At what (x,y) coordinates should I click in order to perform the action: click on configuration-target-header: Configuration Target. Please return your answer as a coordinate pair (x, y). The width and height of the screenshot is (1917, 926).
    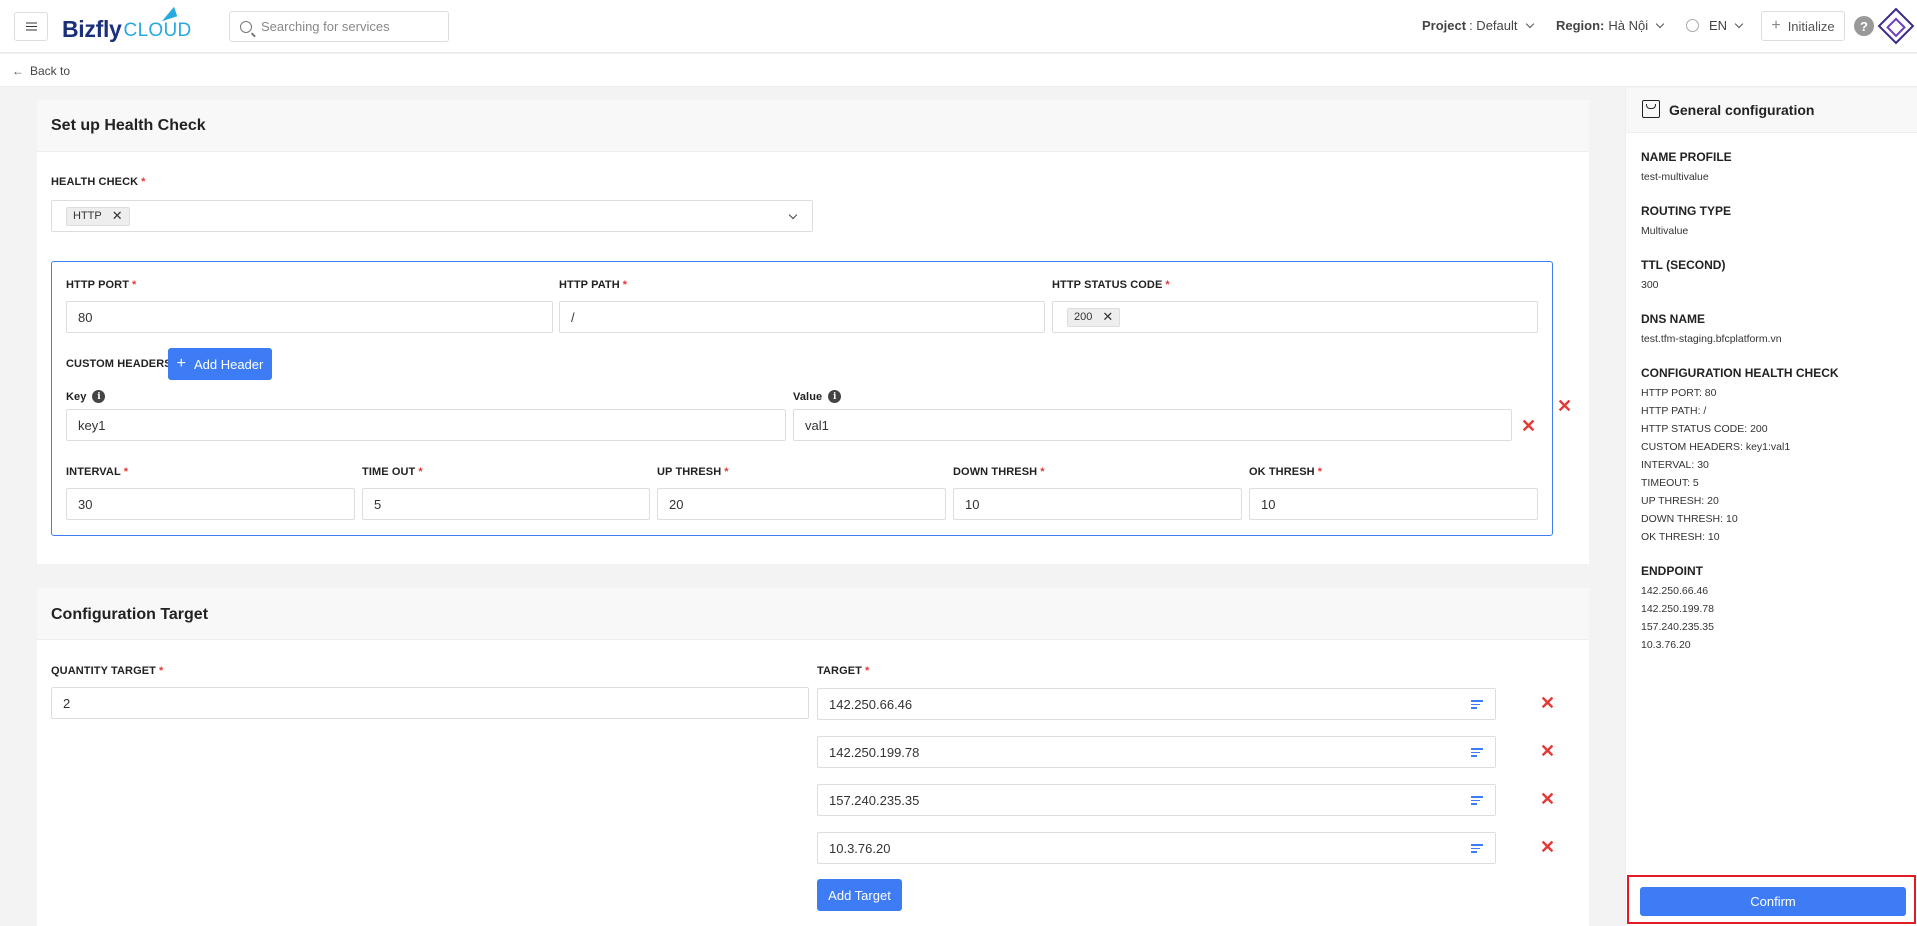
    Looking at the image, I should click on (813, 614).